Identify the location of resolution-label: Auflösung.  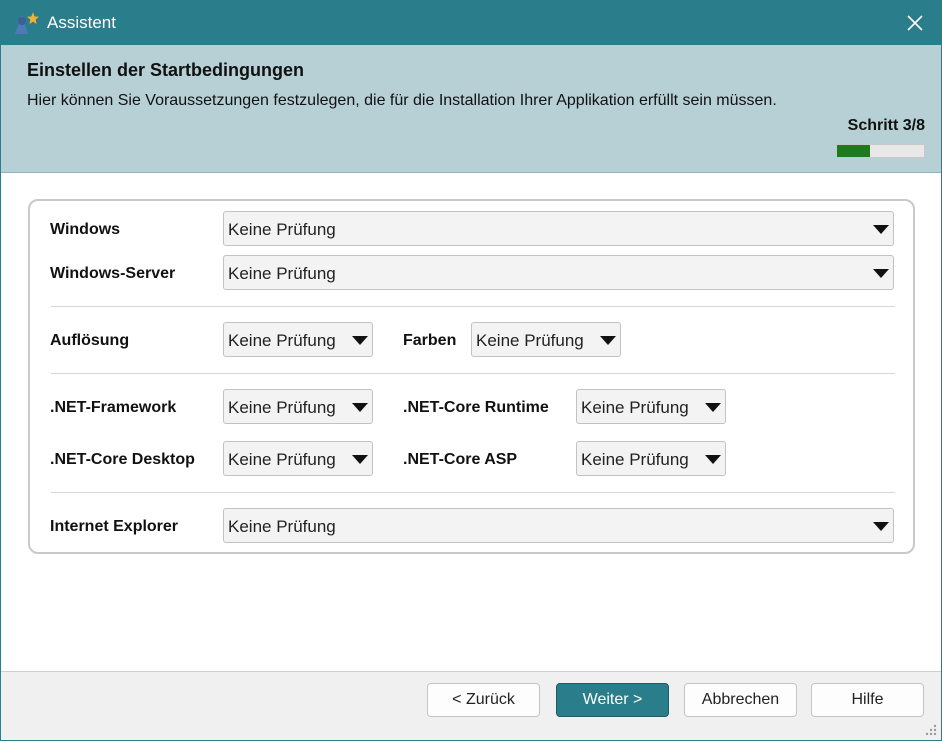
(90, 340).